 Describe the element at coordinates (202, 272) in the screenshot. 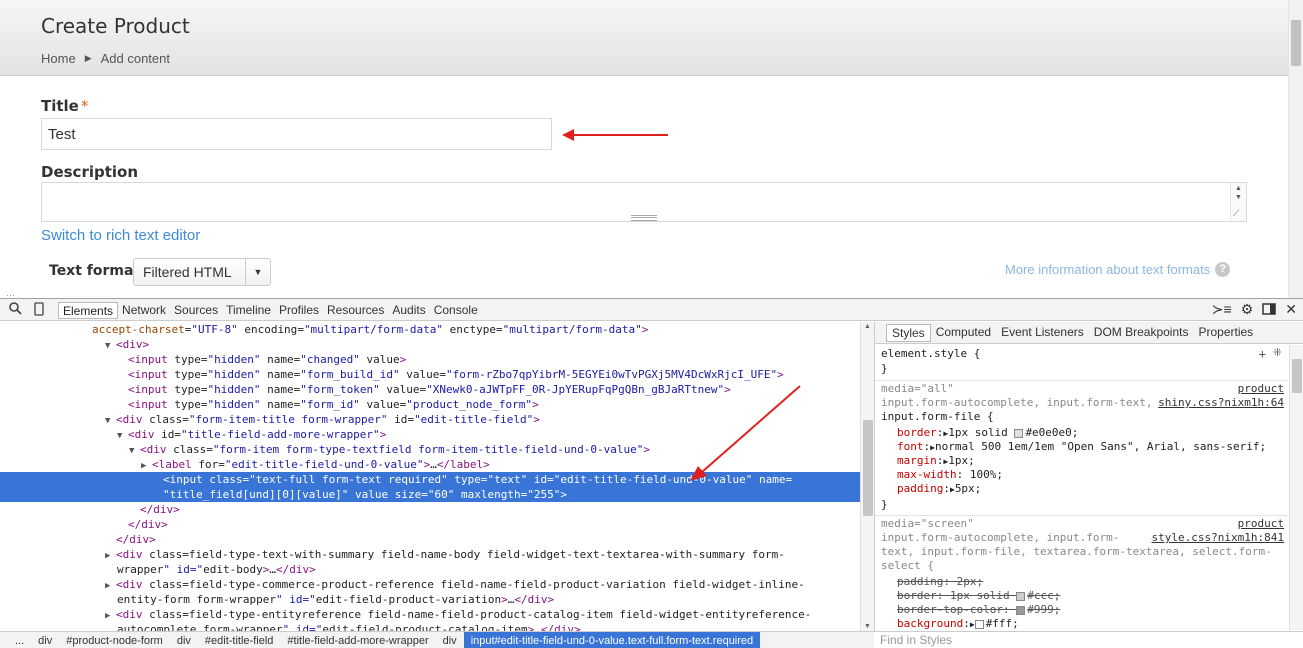

I see `text-format-select: Filtered HTML ▼` at that location.